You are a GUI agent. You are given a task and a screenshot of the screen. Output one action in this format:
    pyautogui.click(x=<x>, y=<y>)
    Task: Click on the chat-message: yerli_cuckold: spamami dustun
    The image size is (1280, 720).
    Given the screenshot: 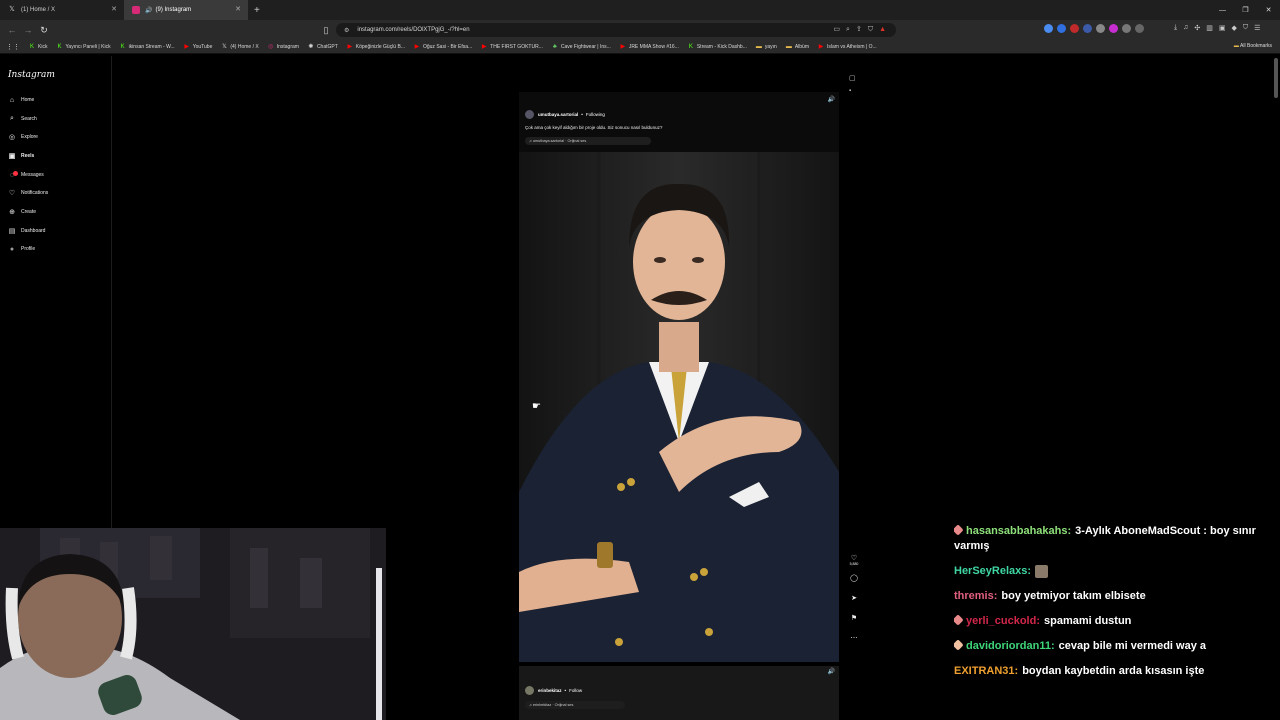 What is the action you would take?
    pyautogui.click(x=1112, y=621)
    